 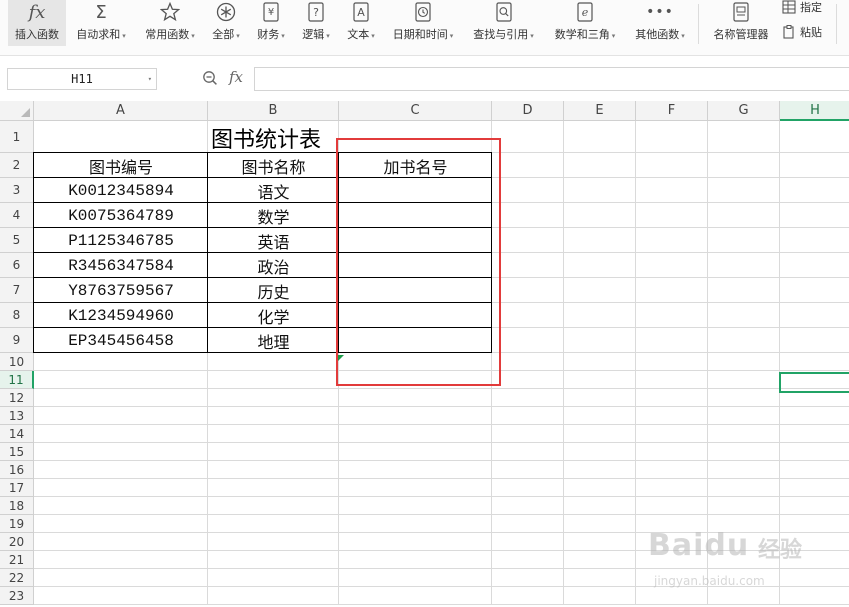 What do you see at coordinates (121, 111) in the screenshot?
I see `column-header-a: A` at bounding box center [121, 111].